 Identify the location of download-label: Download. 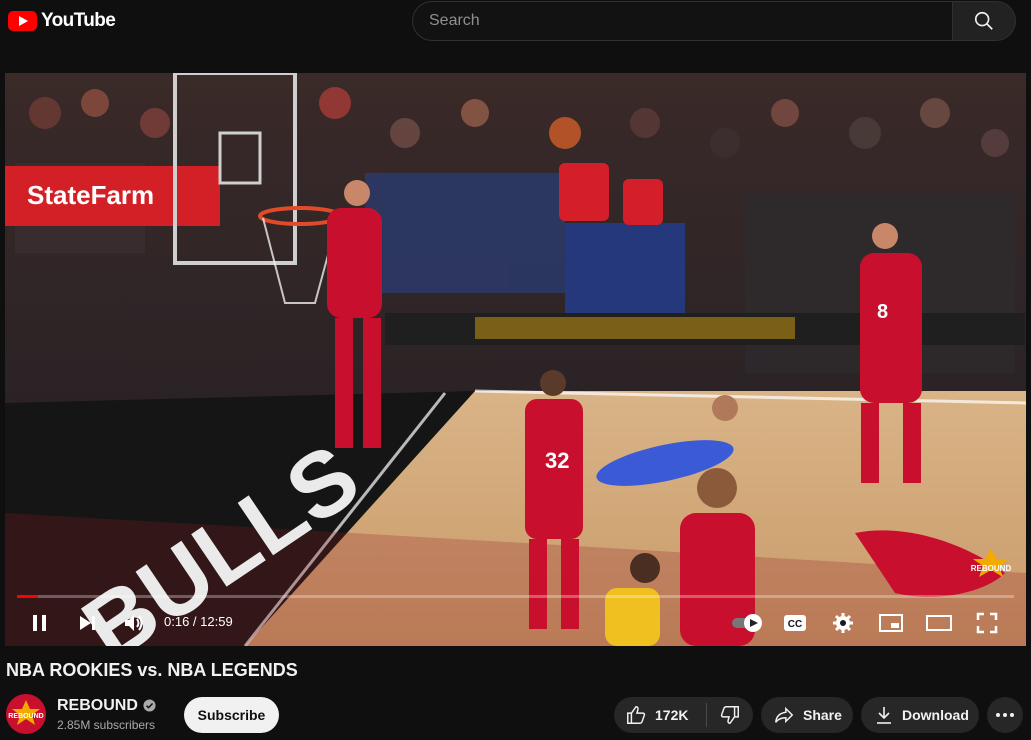
(935, 715).